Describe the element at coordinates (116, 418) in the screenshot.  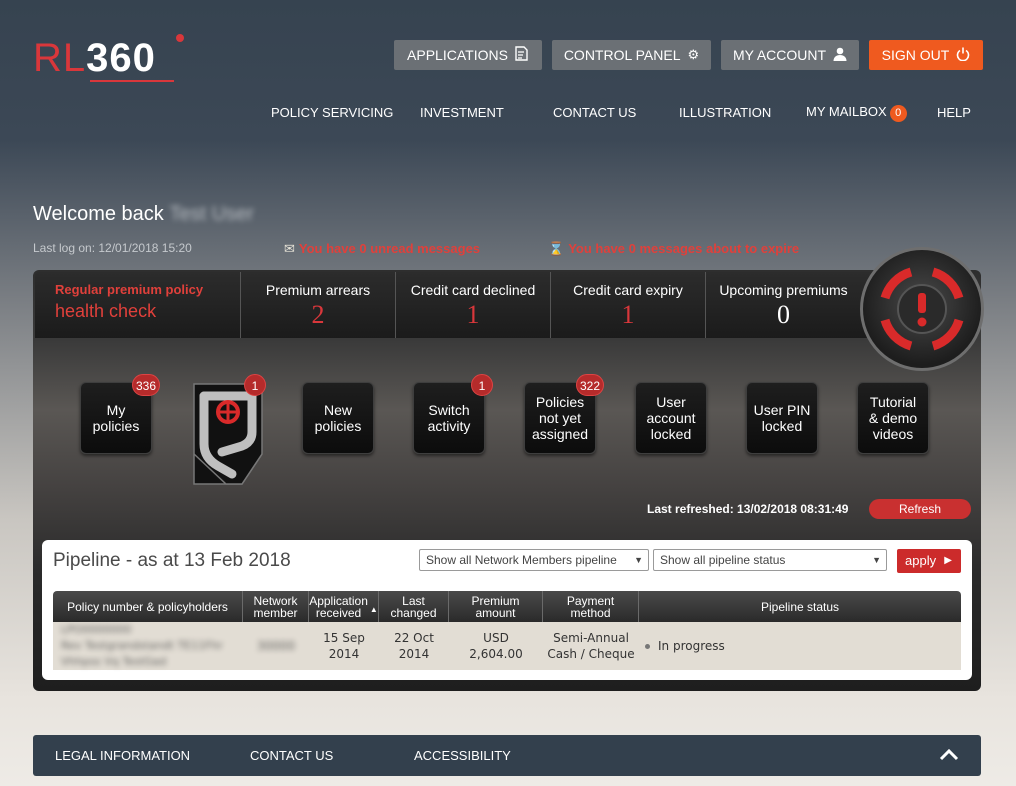
I see `tile-my-policies-label: My policies` at that location.